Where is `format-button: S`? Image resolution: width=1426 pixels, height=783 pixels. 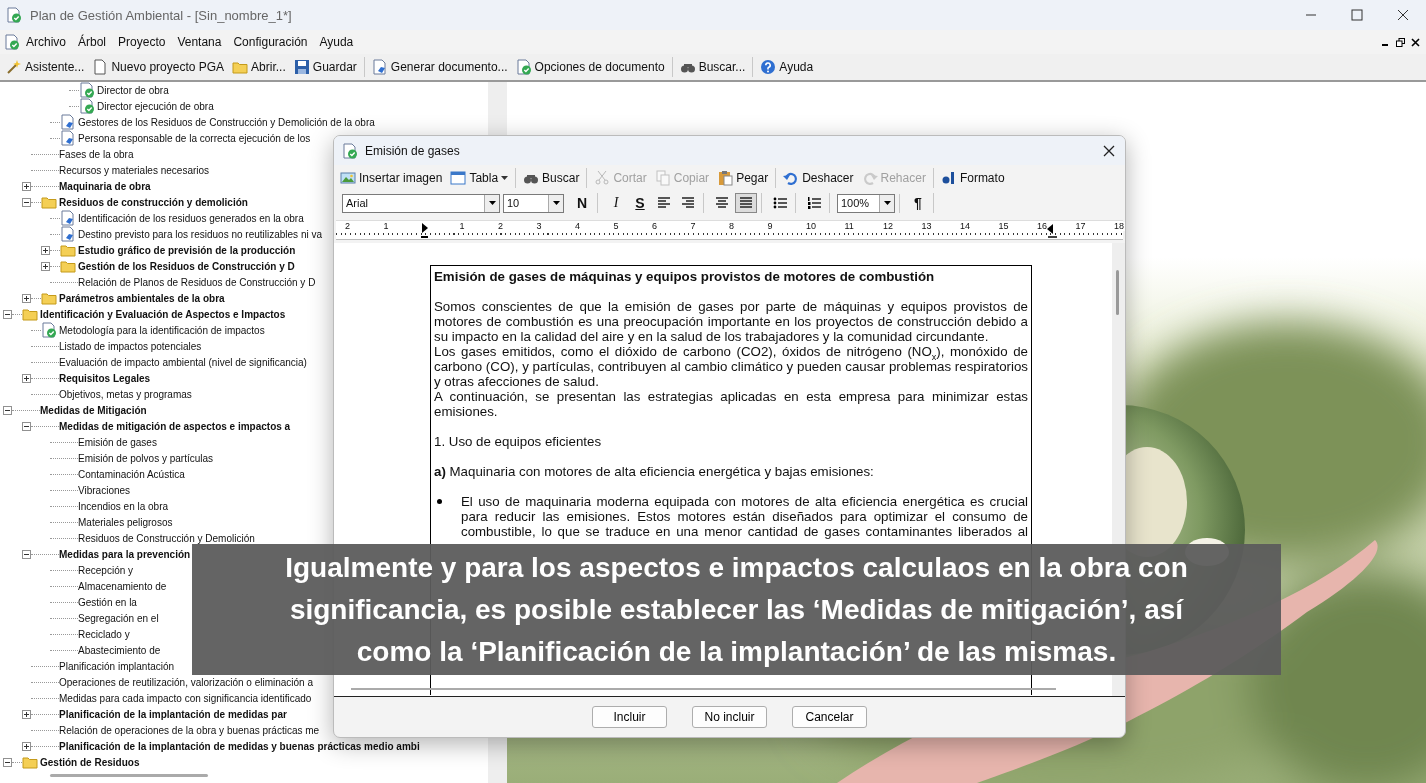 format-button: S is located at coordinates (640, 203).